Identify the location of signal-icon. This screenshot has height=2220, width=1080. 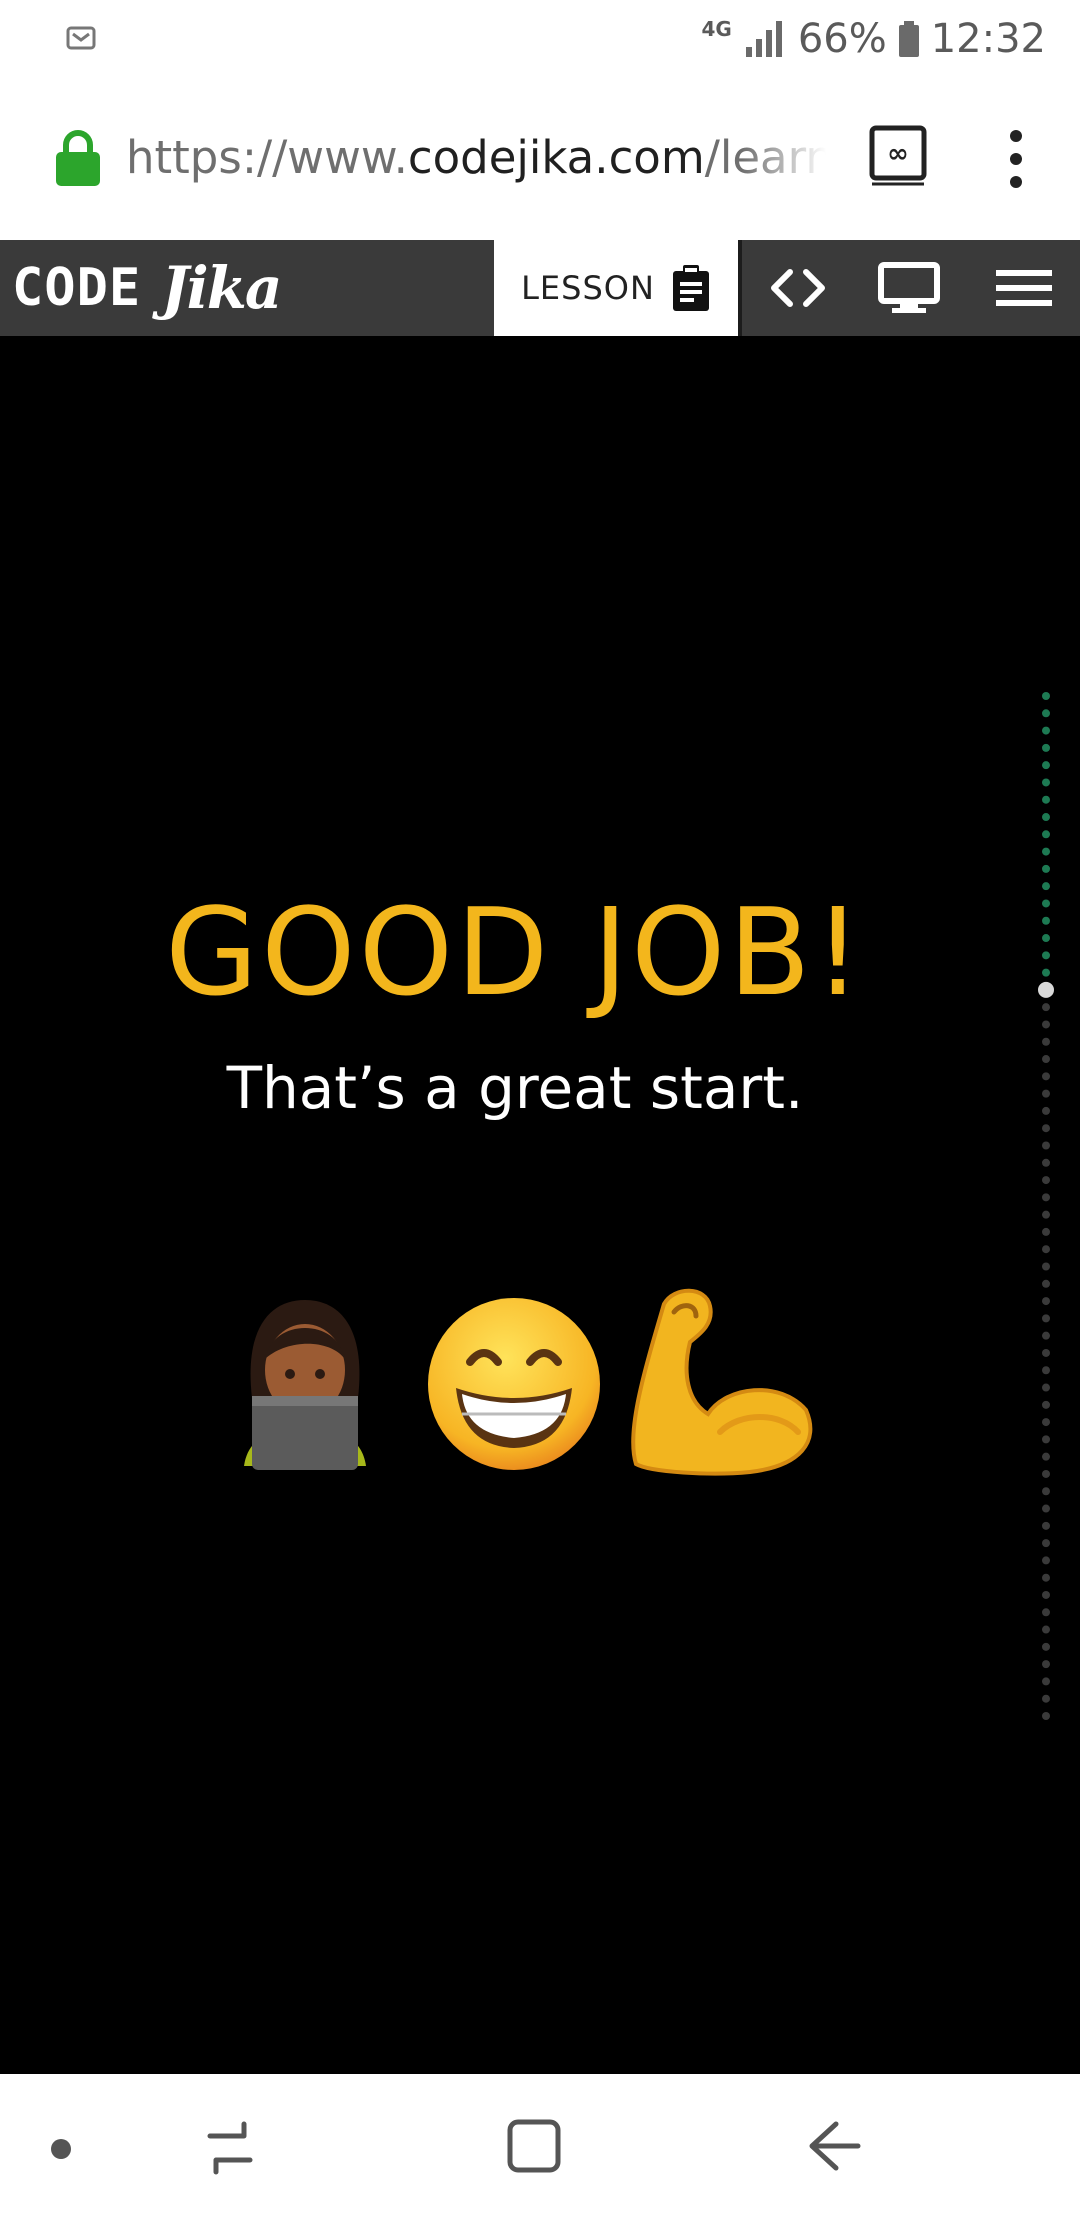
(763, 39).